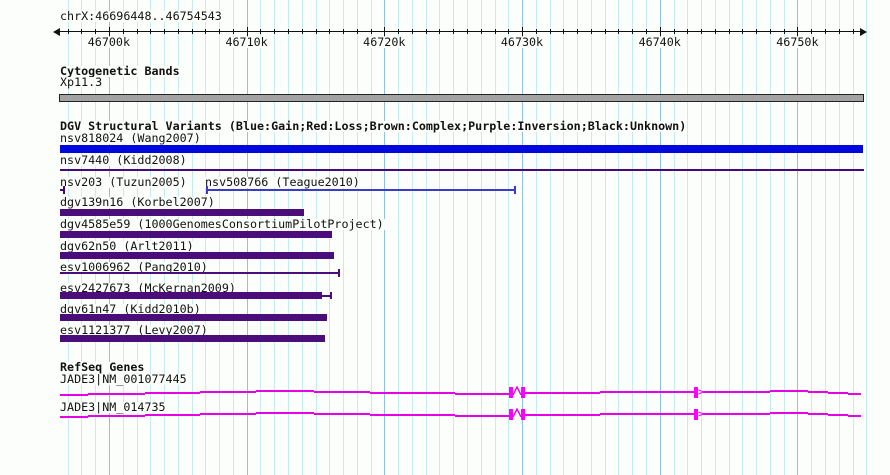 The width and height of the screenshot is (890, 475). I want to click on ruler-tick-label: 46730k, so click(522, 42).